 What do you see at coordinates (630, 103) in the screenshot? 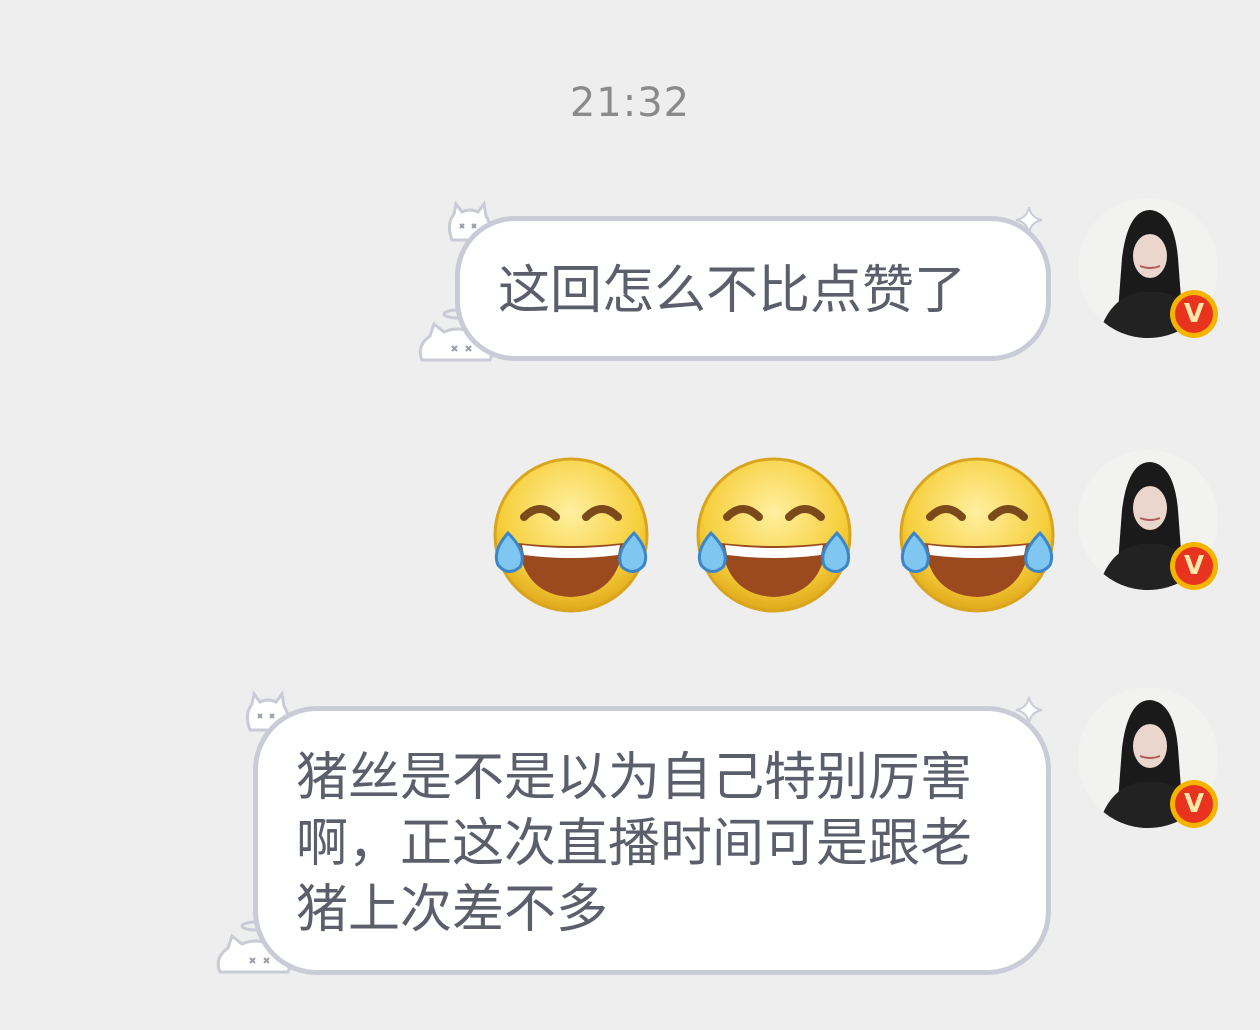
I see `message-timestamp: 21:32` at bounding box center [630, 103].